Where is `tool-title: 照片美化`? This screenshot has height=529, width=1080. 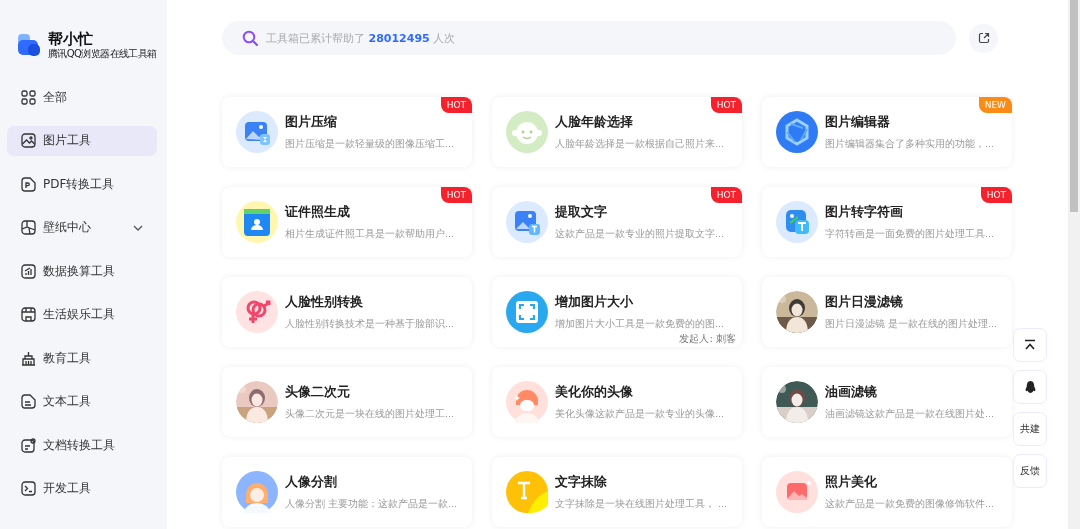 tool-title: 照片美化 is located at coordinates (851, 482).